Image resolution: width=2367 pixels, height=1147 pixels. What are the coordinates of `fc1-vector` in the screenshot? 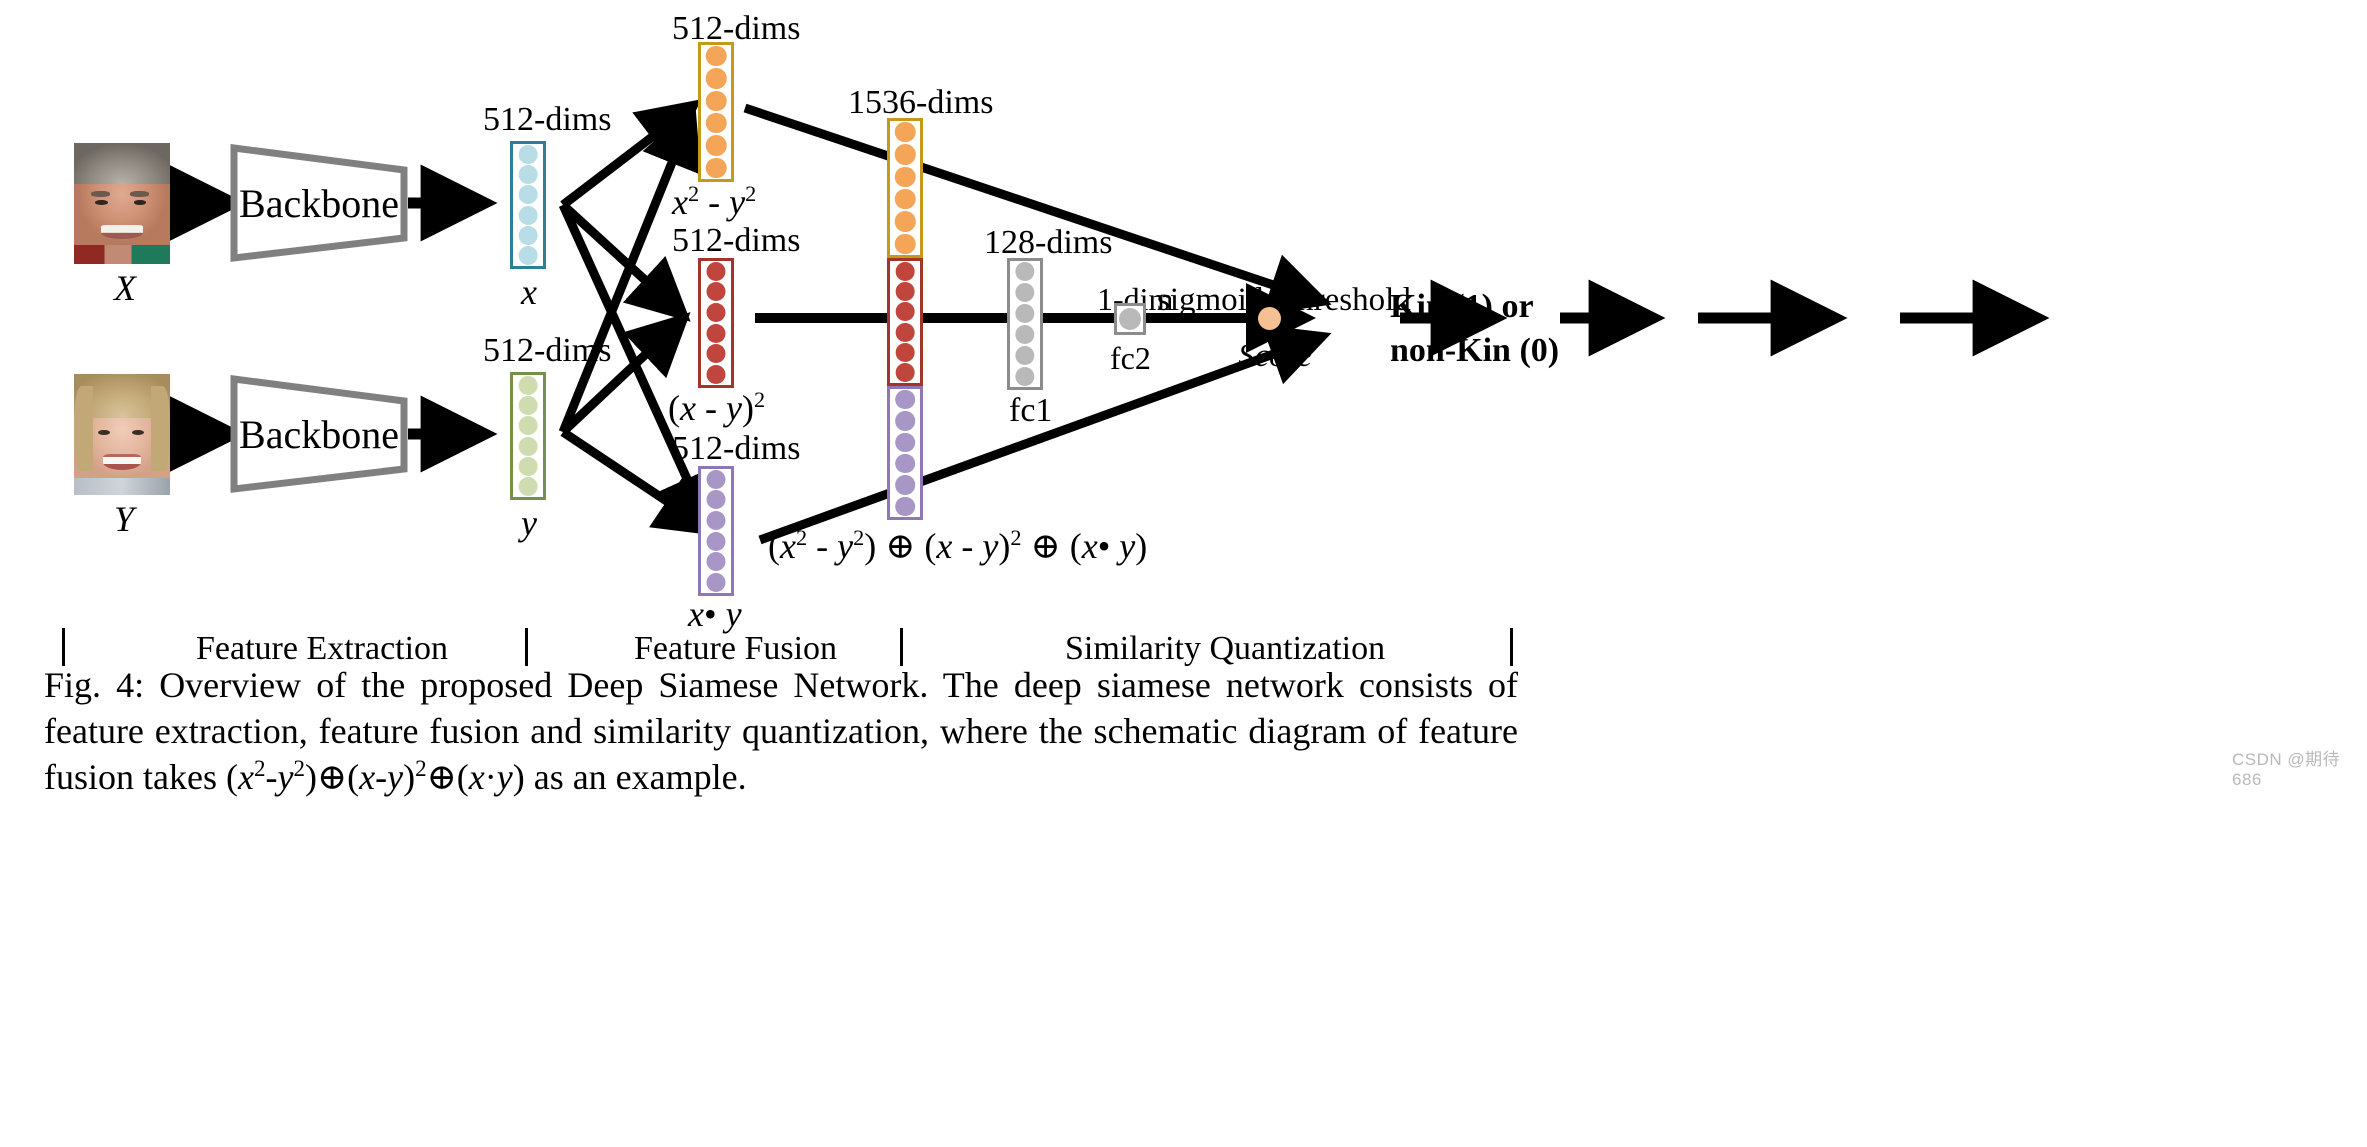 It's located at (1025, 324).